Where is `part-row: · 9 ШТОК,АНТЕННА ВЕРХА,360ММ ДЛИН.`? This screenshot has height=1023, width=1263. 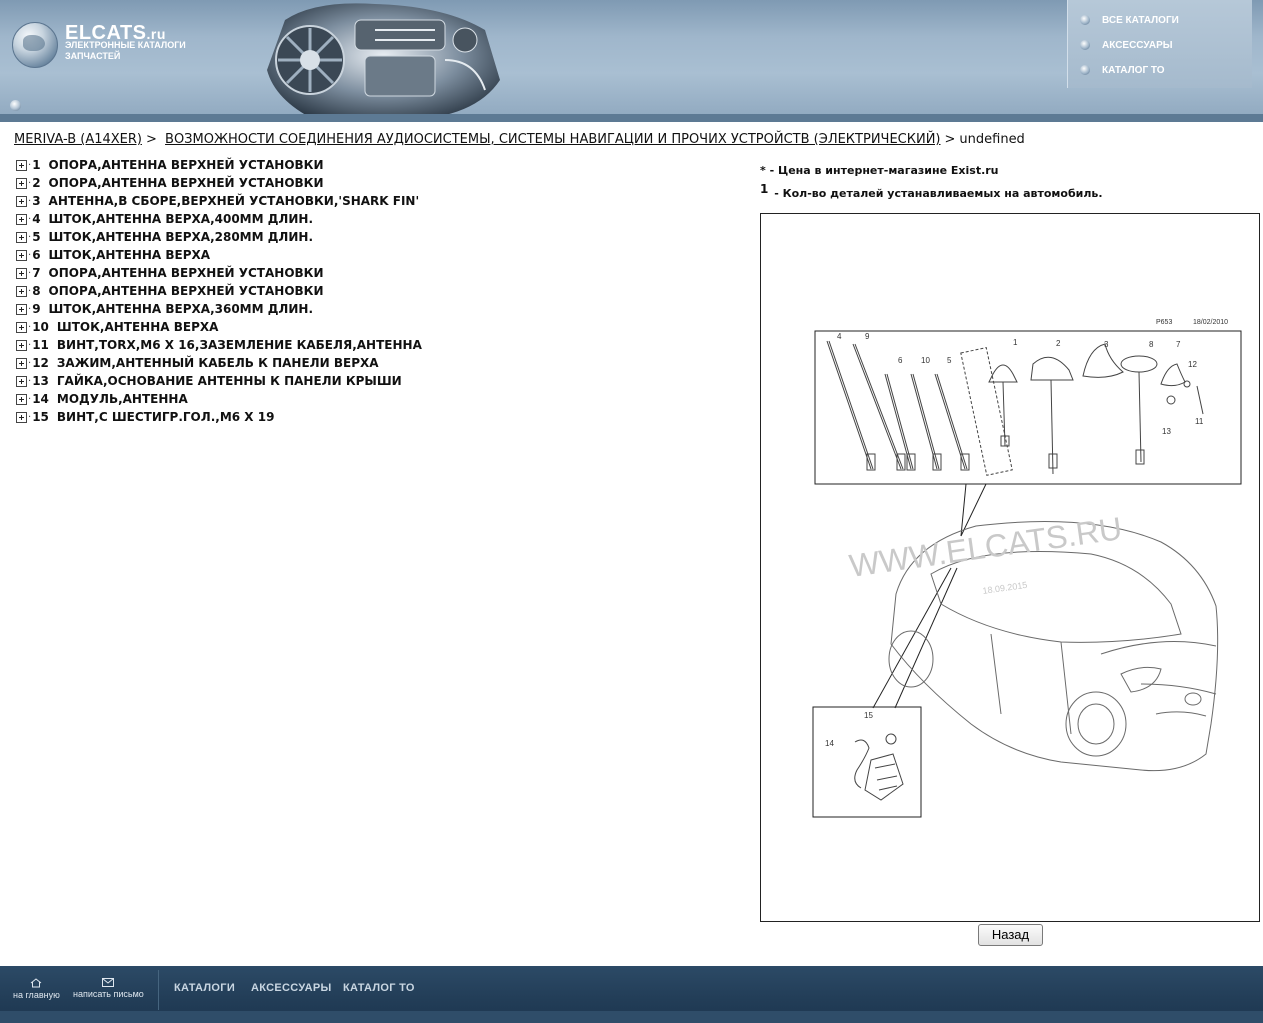 part-row: · 9 ШТОК,АНТЕННА ВЕРХА,360ММ ДЛИН. is located at coordinates (219, 309).